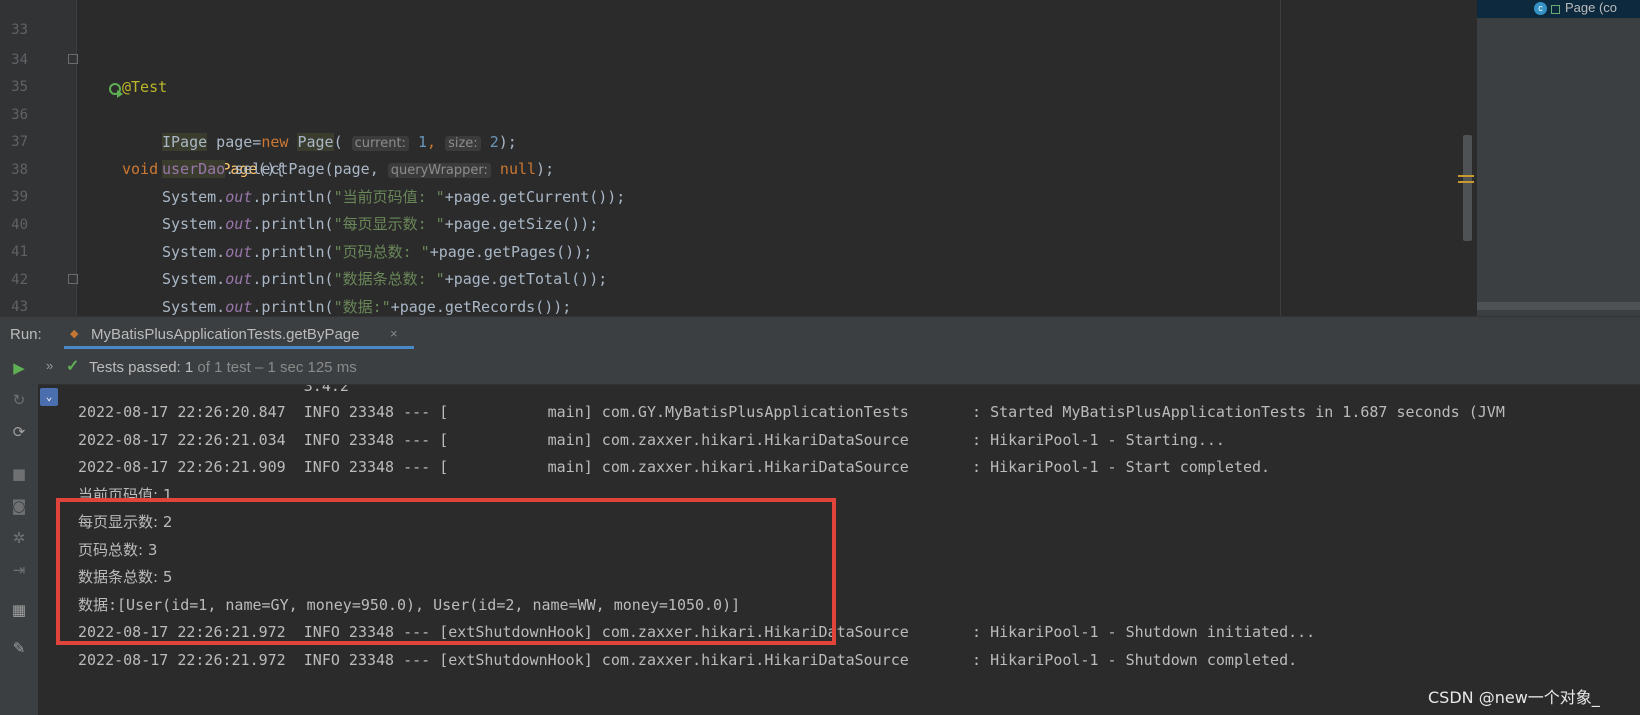 The width and height of the screenshot is (1640, 715). What do you see at coordinates (1466, 176) in the screenshot?
I see `warning-marker-icon` at bounding box center [1466, 176].